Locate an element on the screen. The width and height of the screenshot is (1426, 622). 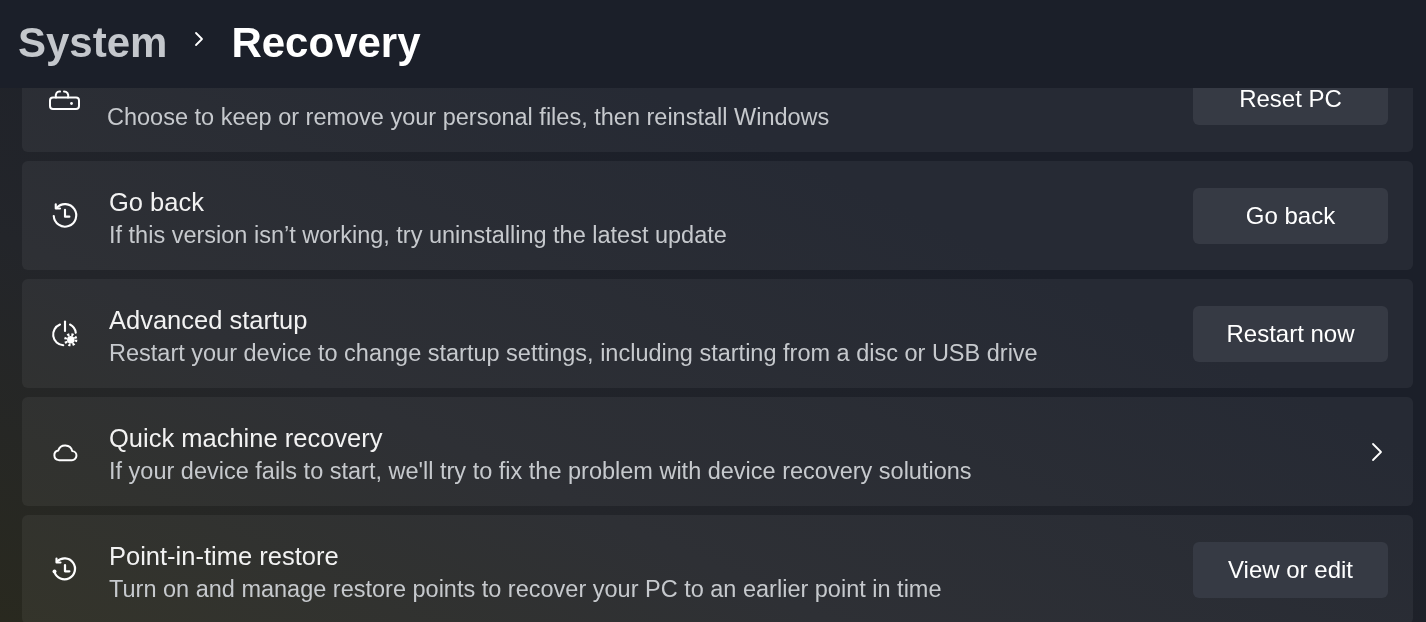
breadcrumb-item: System is located at coordinates (93, 43).